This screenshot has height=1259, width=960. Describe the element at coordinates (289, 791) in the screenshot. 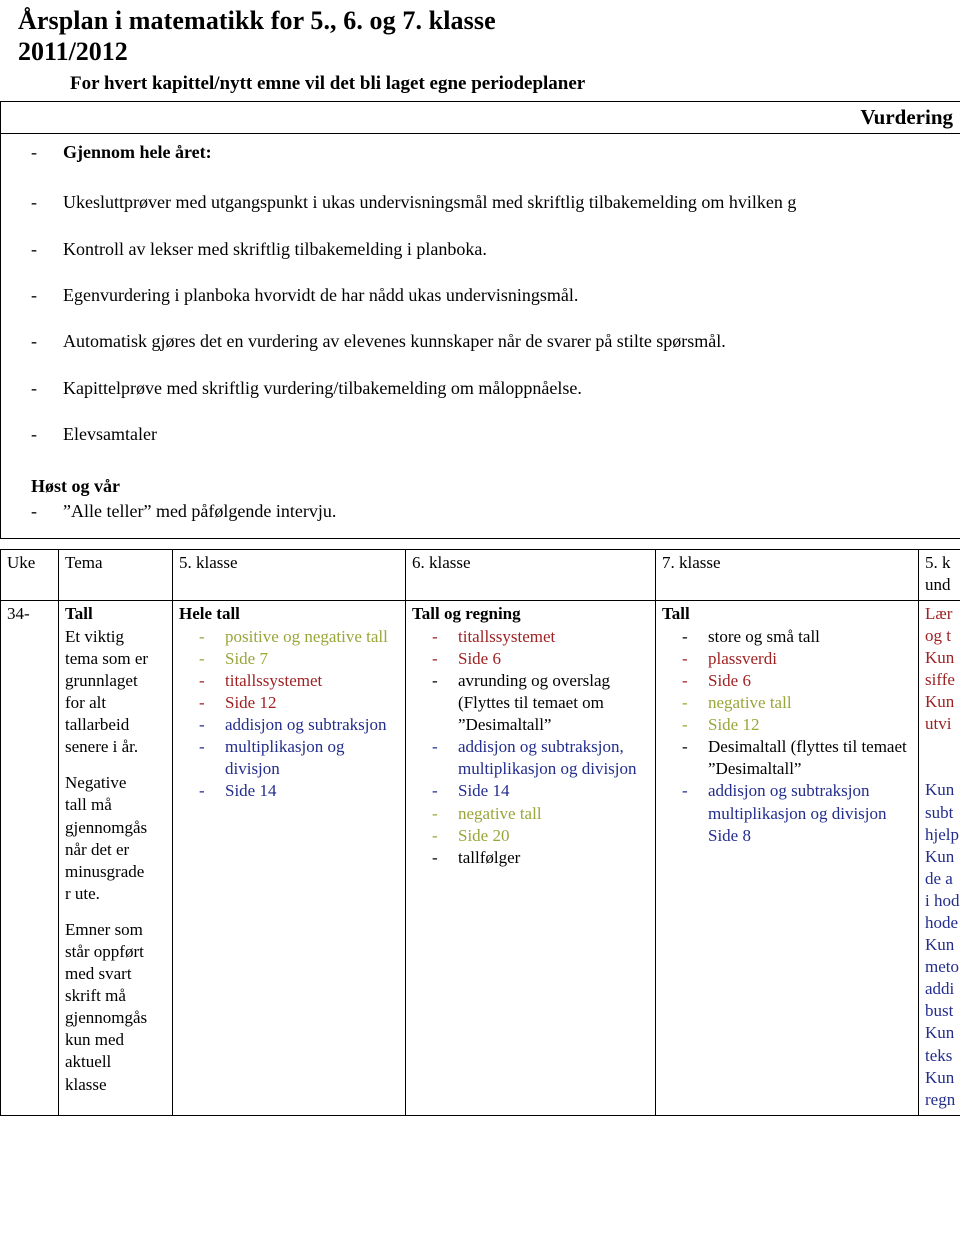

I see `klasse5-item: - Side 14` at that location.